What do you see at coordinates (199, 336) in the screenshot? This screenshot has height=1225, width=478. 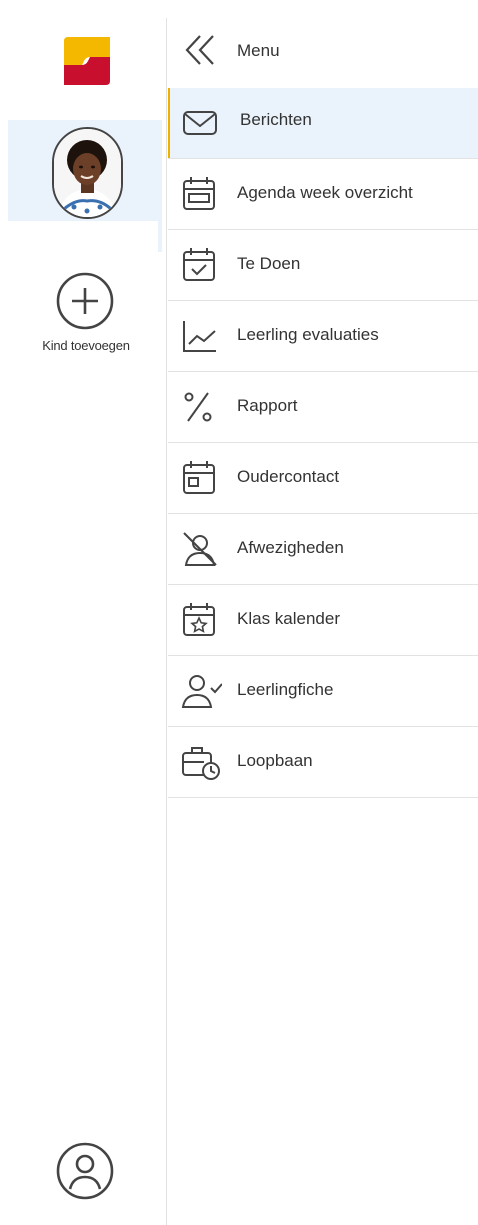 I see `chart-line-icon` at bounding box center [199, 336].